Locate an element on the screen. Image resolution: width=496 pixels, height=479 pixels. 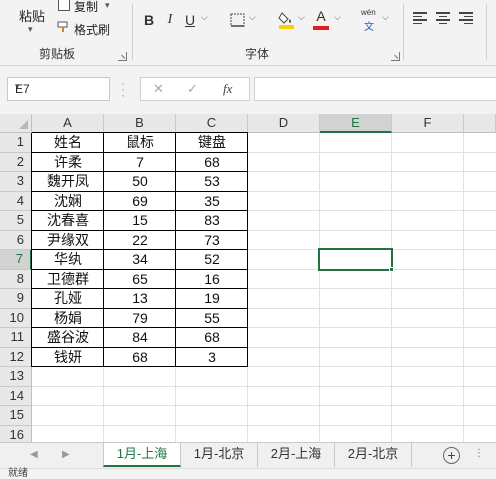
row-header-2: 2 is located at coordinates (16, 162).